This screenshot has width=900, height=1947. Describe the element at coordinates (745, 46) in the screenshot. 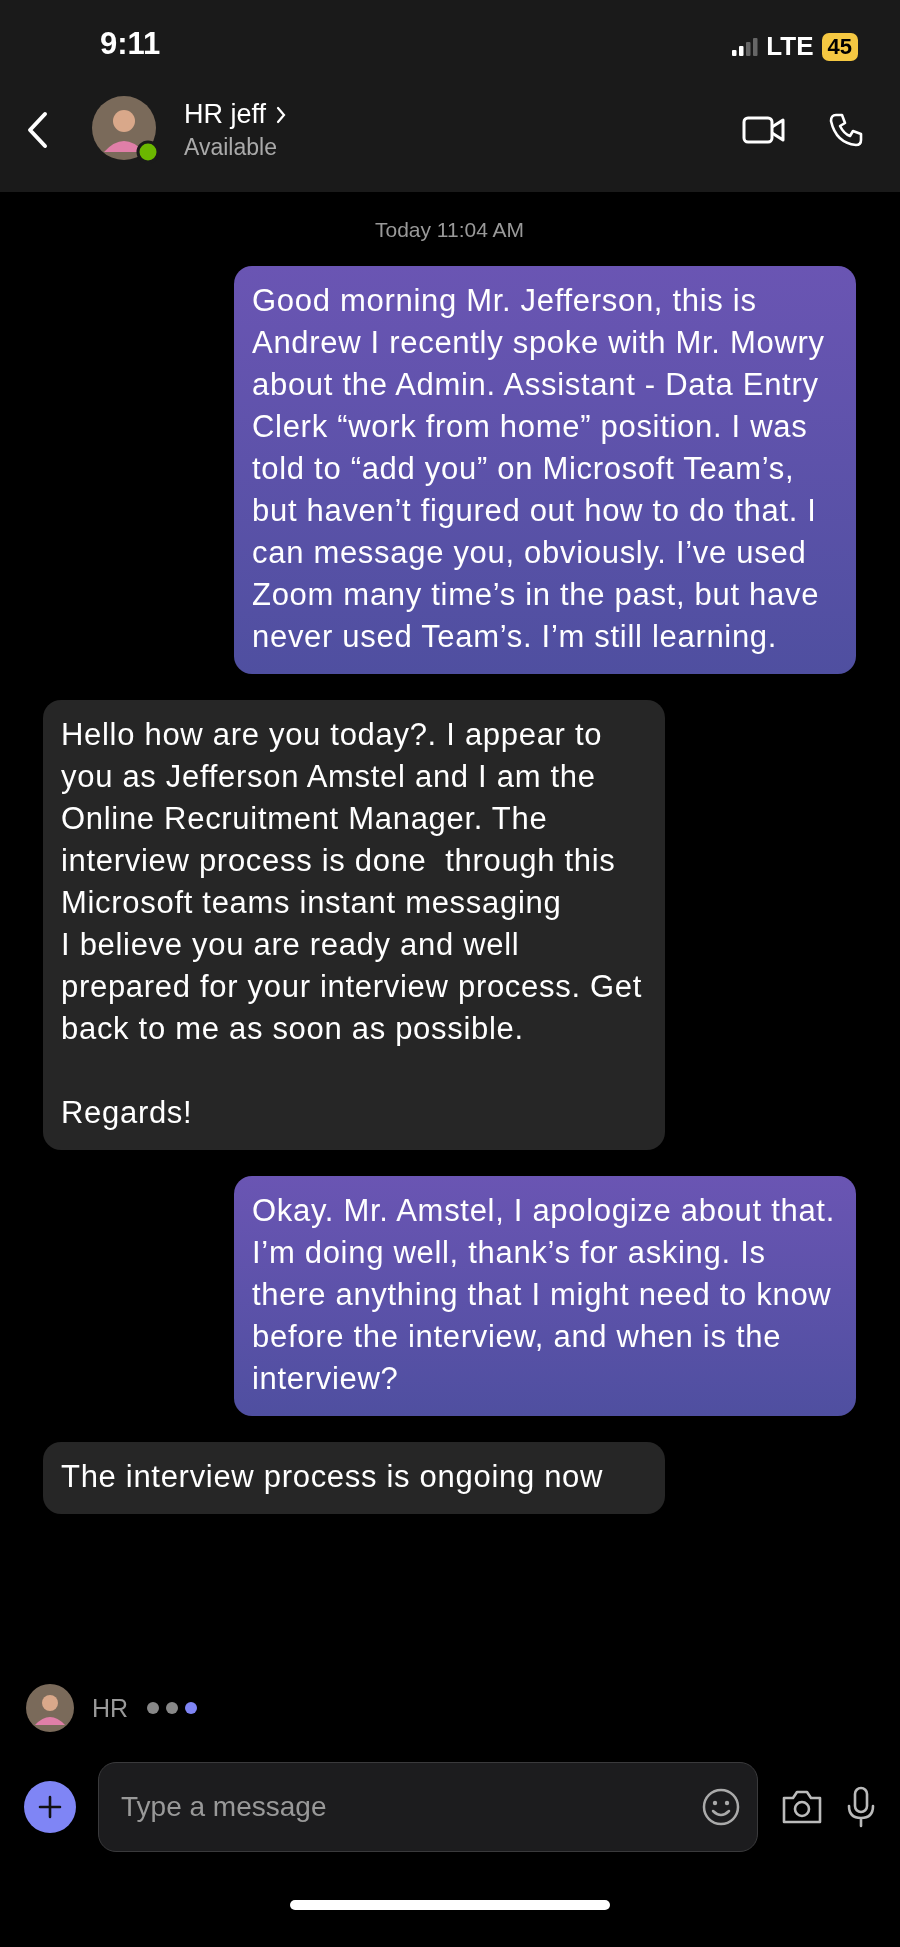

I see `signal-icon` at that location.